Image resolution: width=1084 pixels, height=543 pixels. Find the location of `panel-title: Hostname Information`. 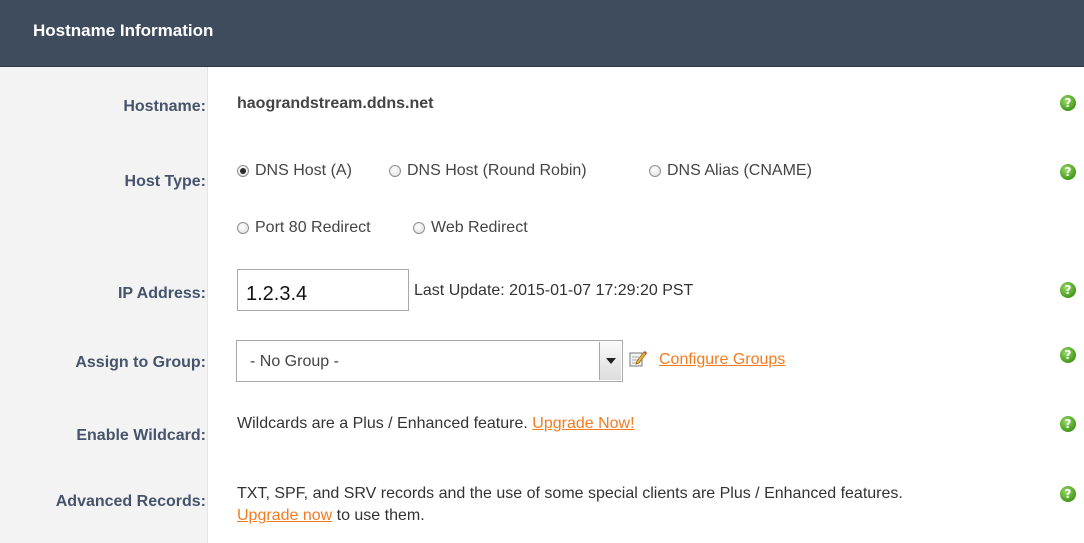

panel-title: Hostname Information is located at coordinates (123, 30).